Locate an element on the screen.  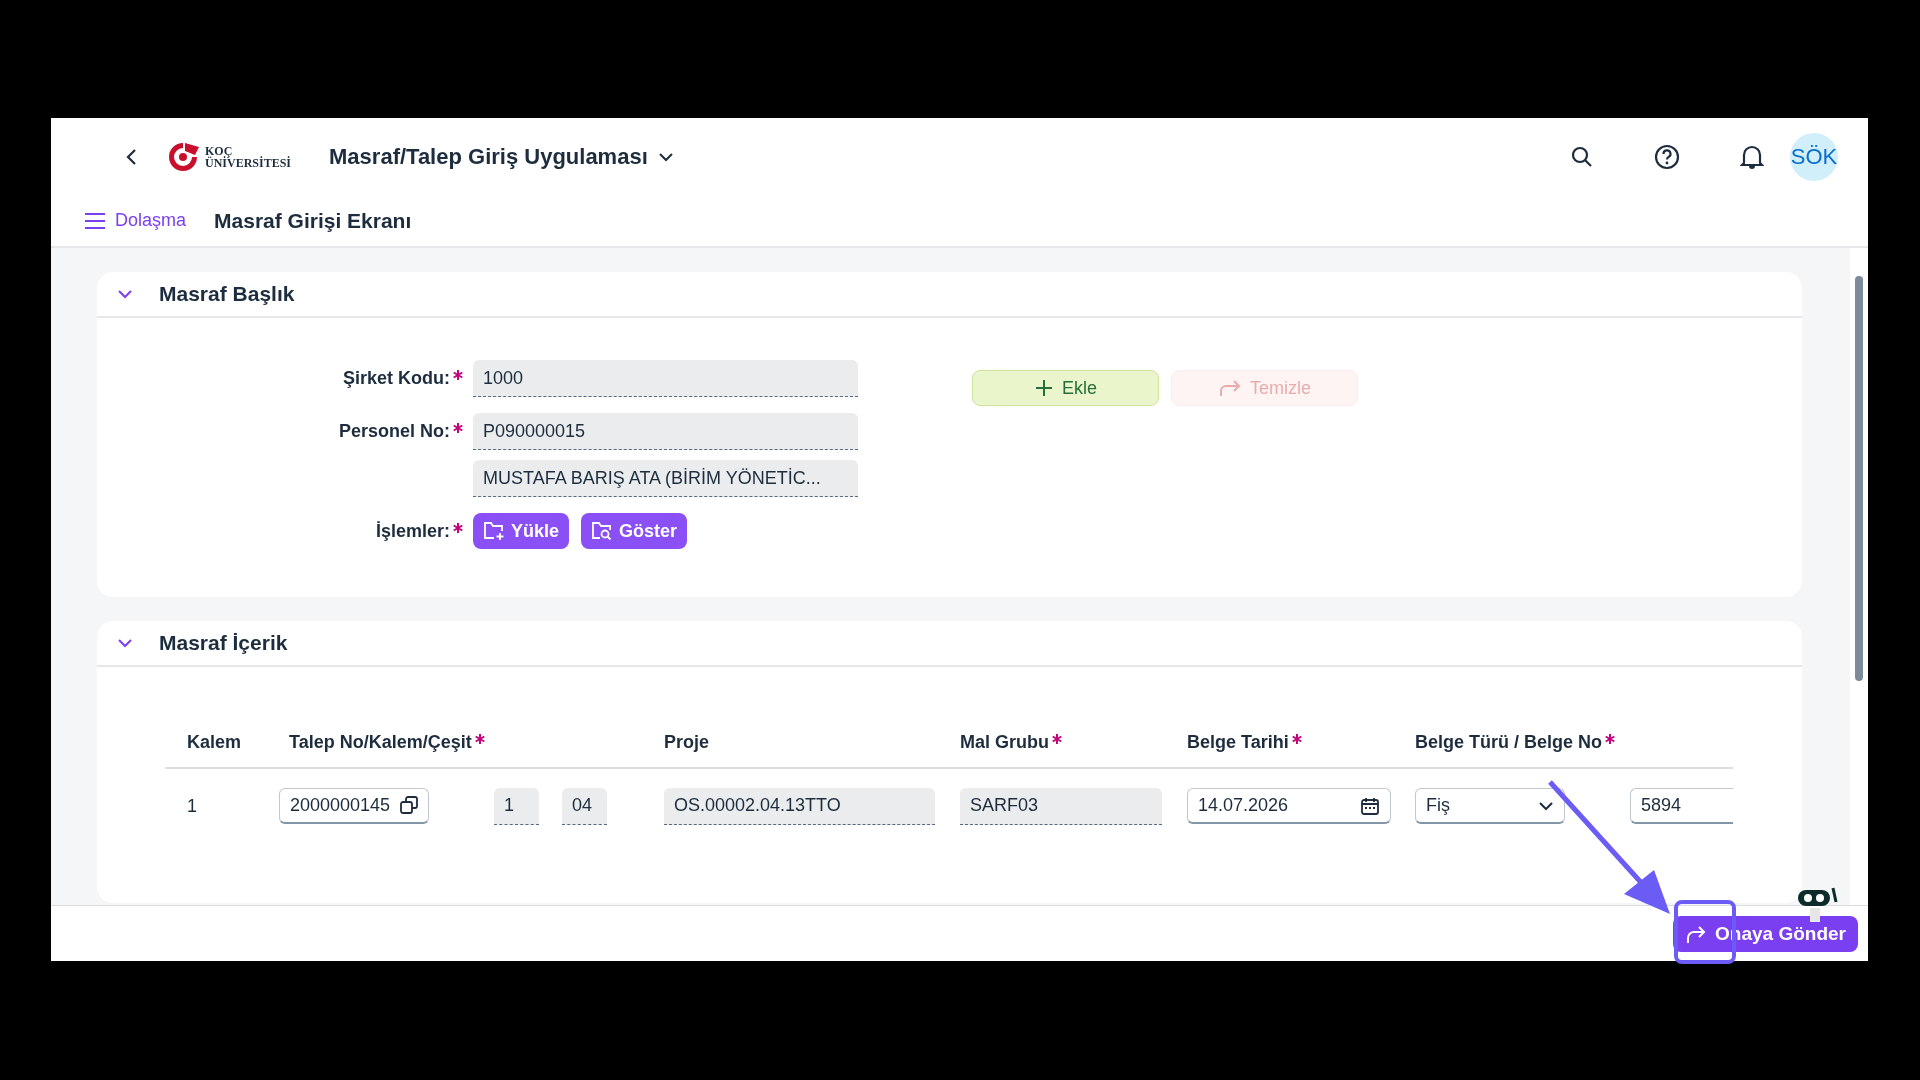
readonly-field: 1 is located at coordinates (516, 806).